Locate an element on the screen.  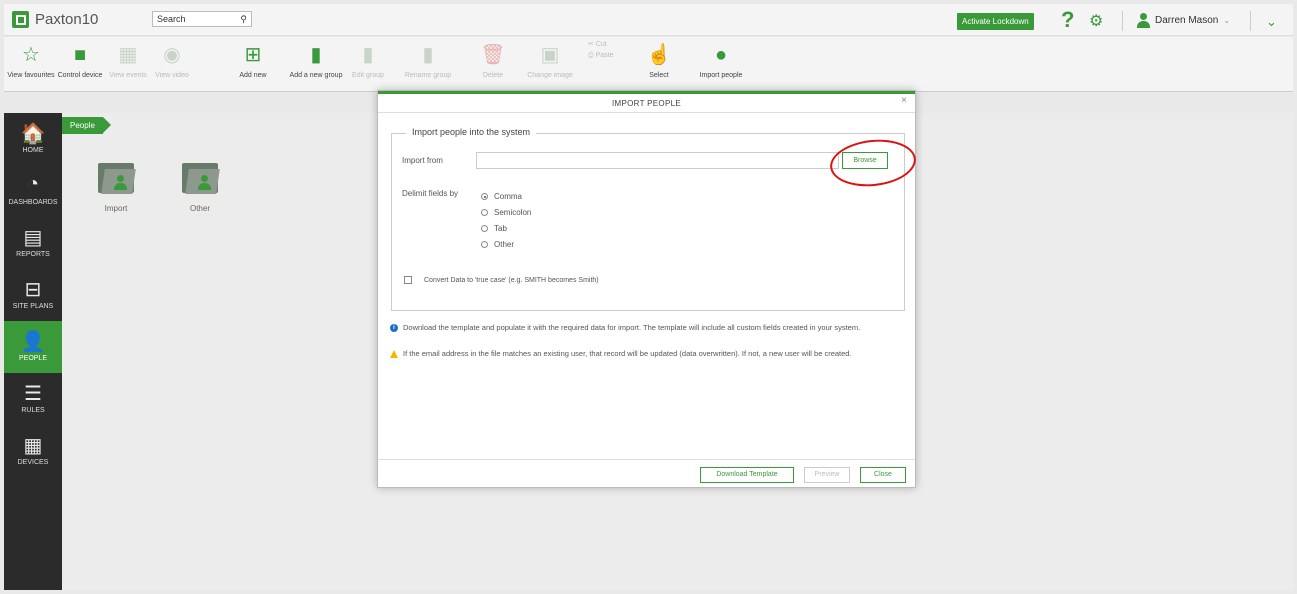
edit-group-button: ▮ Edit group is located at coordinates (368, 61).